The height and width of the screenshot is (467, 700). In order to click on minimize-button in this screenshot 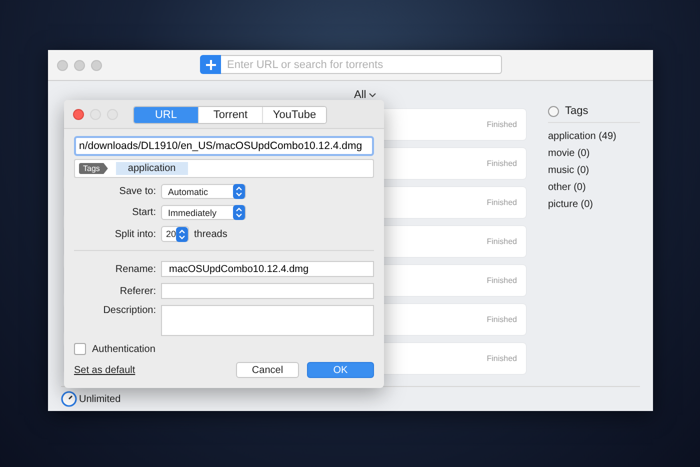, I will do `click(79, 65)`.